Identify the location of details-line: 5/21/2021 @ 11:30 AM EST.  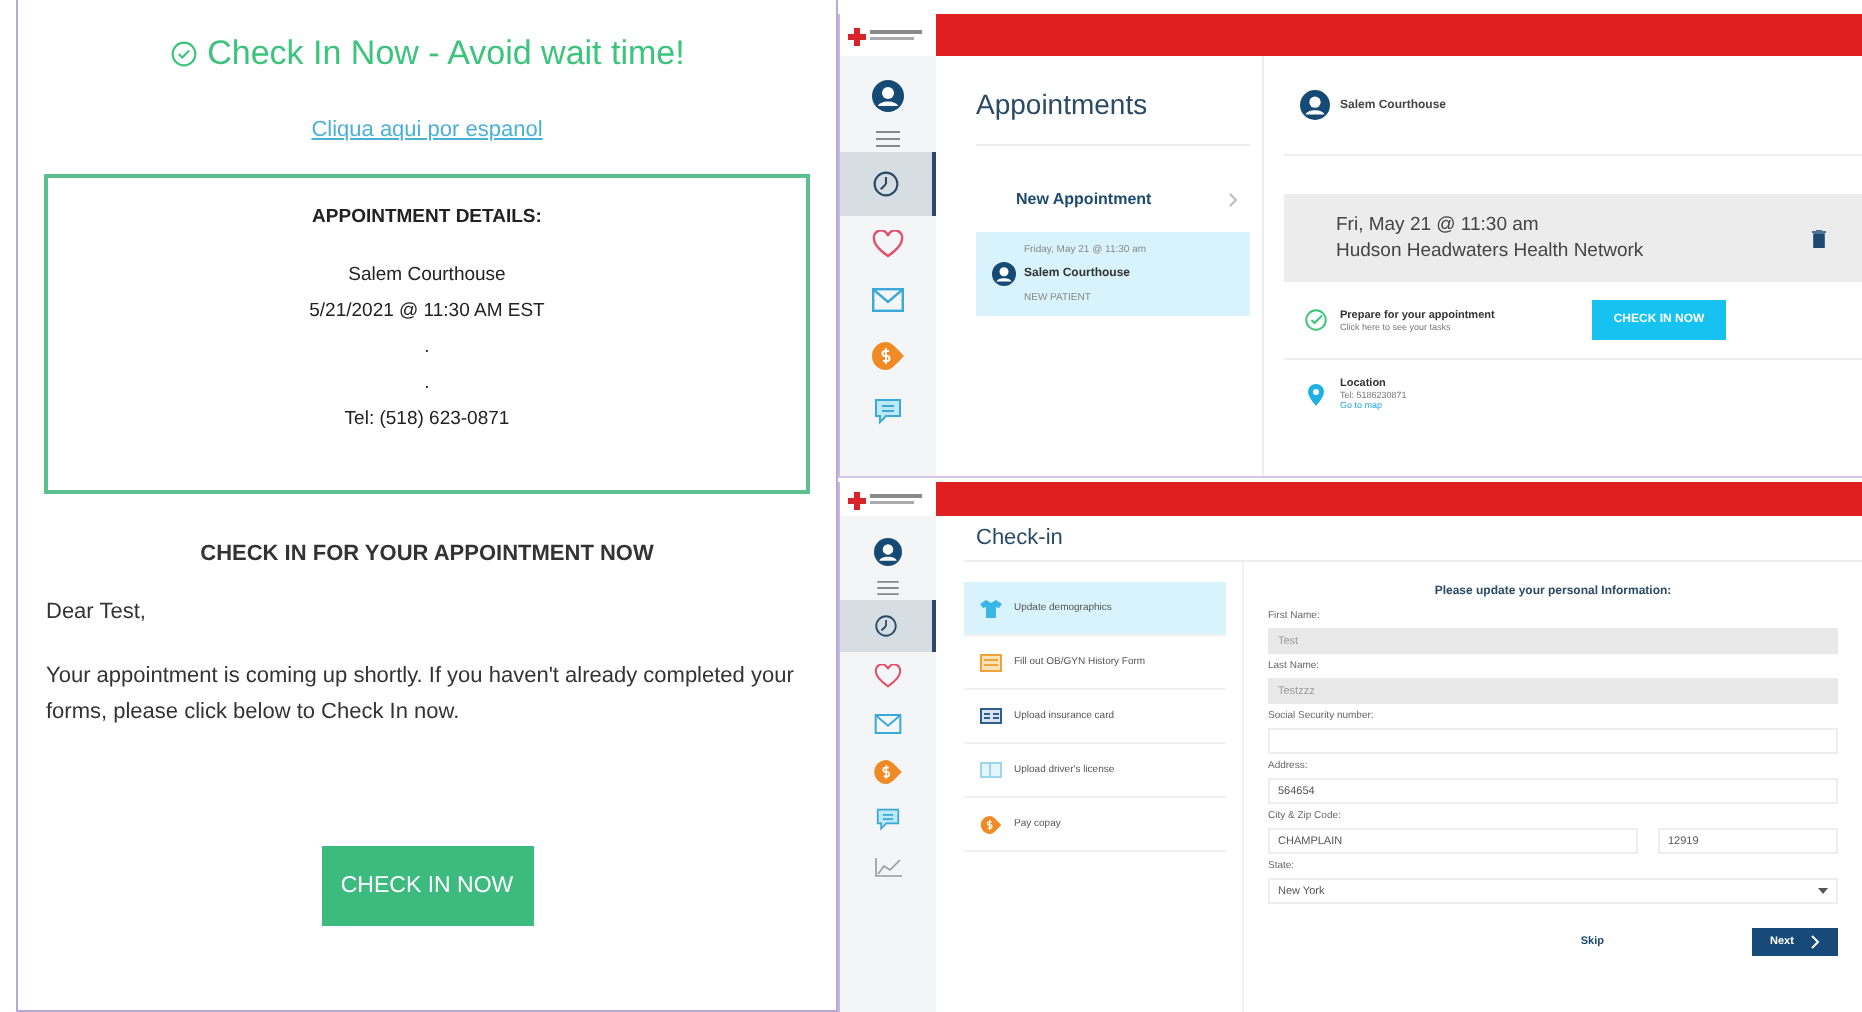
(427, 311).